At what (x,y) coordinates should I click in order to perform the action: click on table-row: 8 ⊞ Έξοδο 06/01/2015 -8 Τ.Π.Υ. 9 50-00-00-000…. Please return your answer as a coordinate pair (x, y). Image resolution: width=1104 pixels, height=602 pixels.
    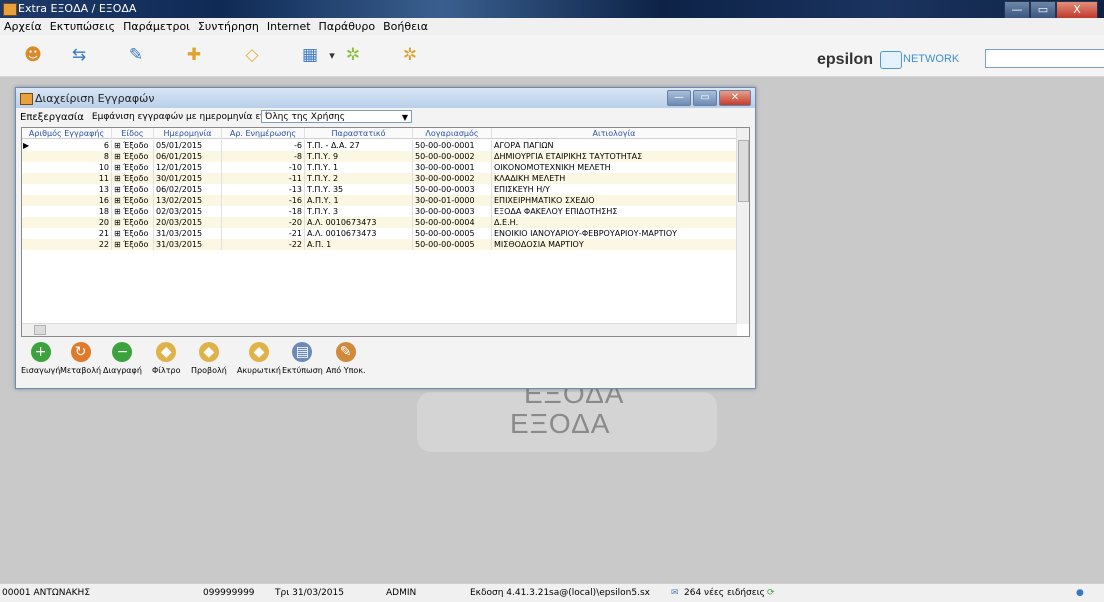
    Looking at the image, I should click on (379, 156).